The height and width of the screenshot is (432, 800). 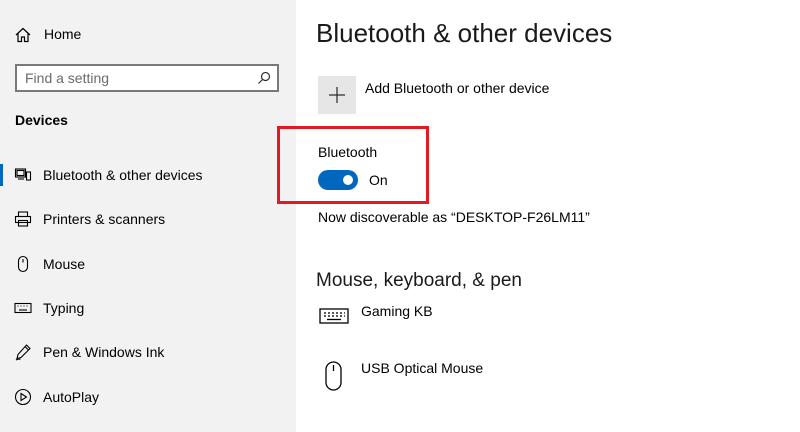 What do you see at coordinates (457, 88) in the screenshot?
I see `add-device-label: Add Bluetooth or other device` at bounding box center [457, 88].